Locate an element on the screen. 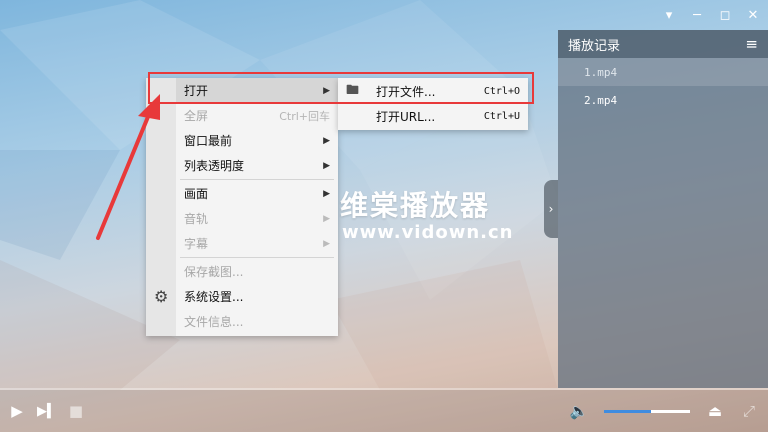 This screenshot has height=432, width=768. submenu-item-open-url: 打开URL... Ctrl+U is located at coordinates (433, 116).